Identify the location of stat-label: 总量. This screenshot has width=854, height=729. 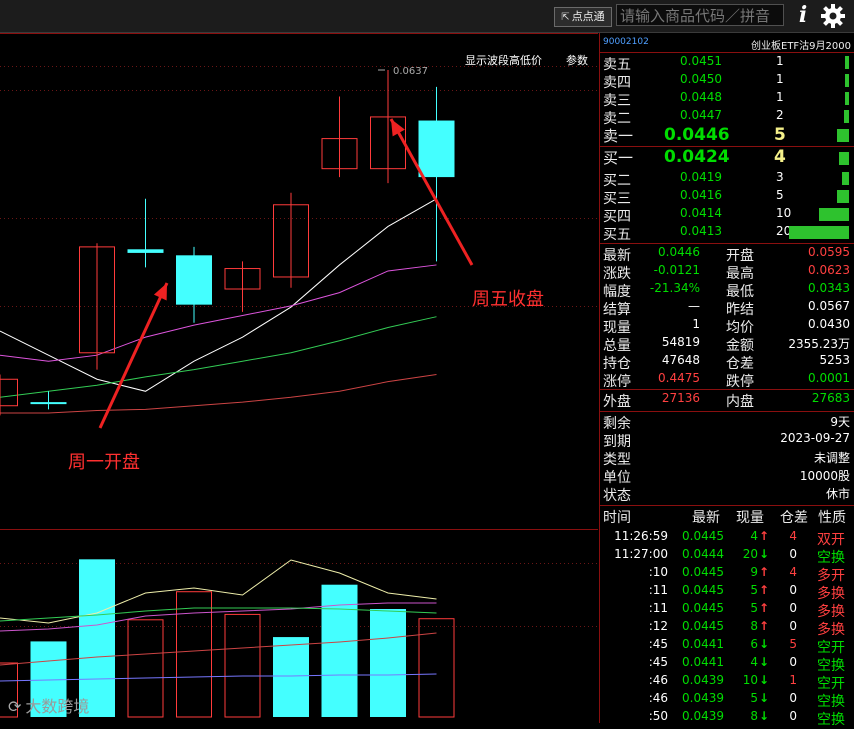
(617, 346).